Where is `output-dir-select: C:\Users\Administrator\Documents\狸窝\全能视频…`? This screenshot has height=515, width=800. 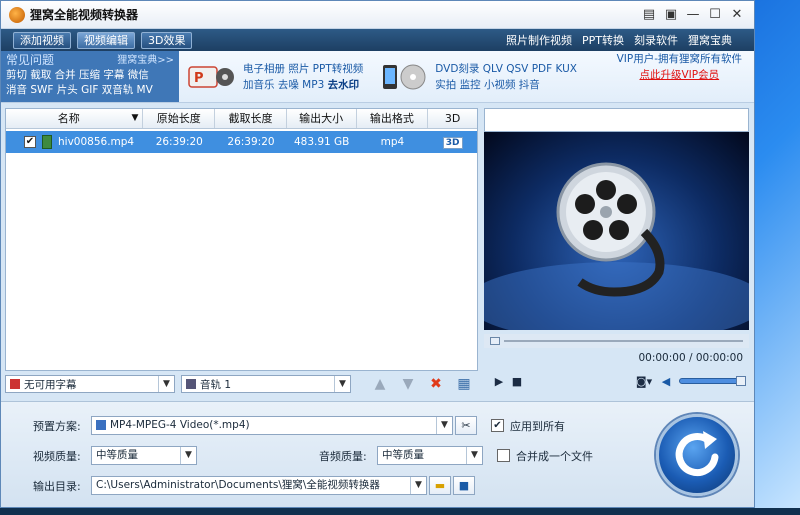
output-dir-select: C:\Users\Administrator\Documents\狸窝\全能视频… is located at coordinates (259, 485).